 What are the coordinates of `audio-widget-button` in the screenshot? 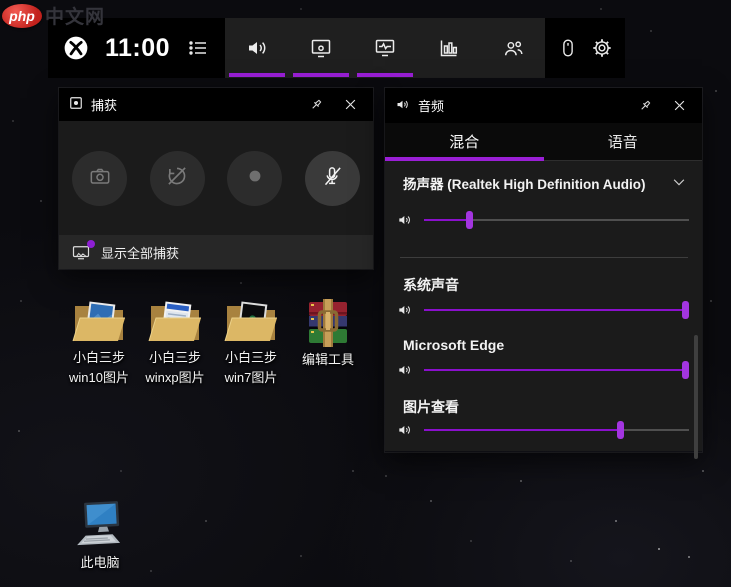 It's located at (257, 48).